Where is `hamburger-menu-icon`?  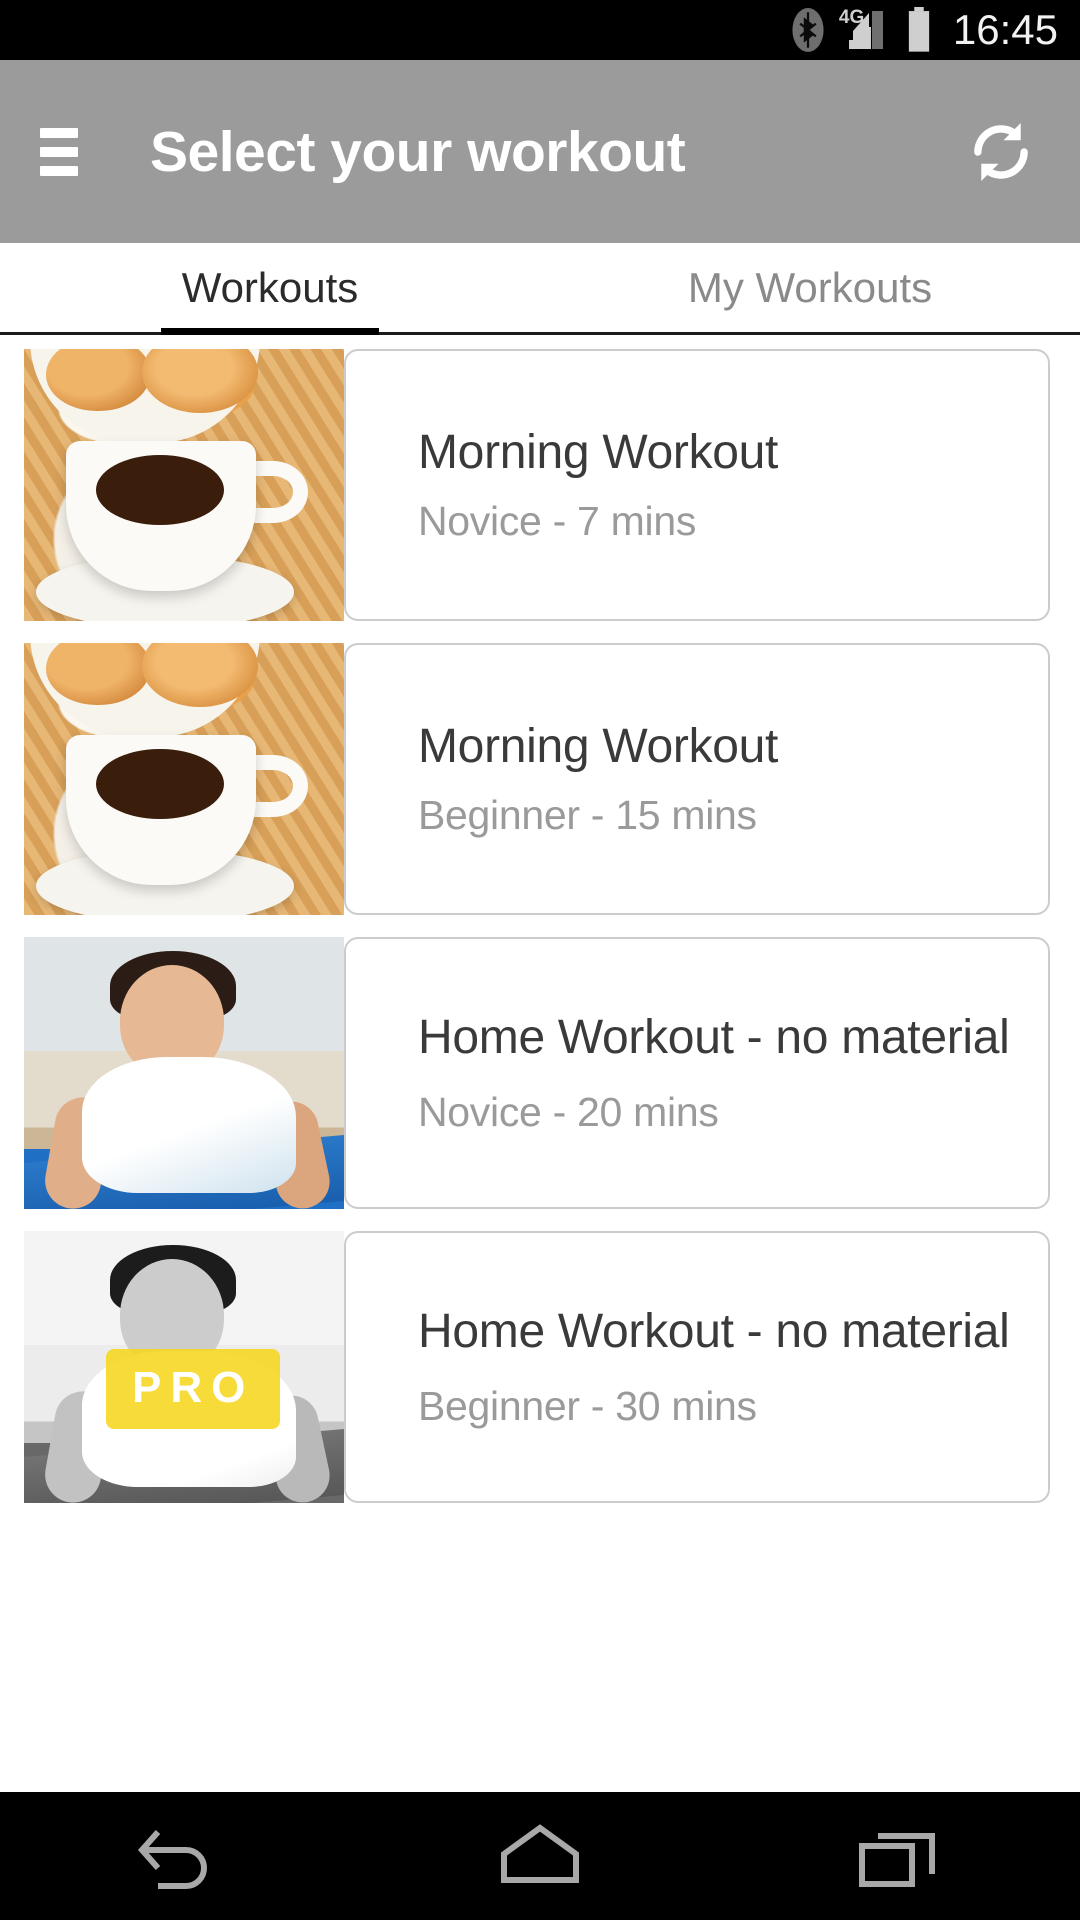 hamburger-menu-icon is located at coordinates (62, 151).